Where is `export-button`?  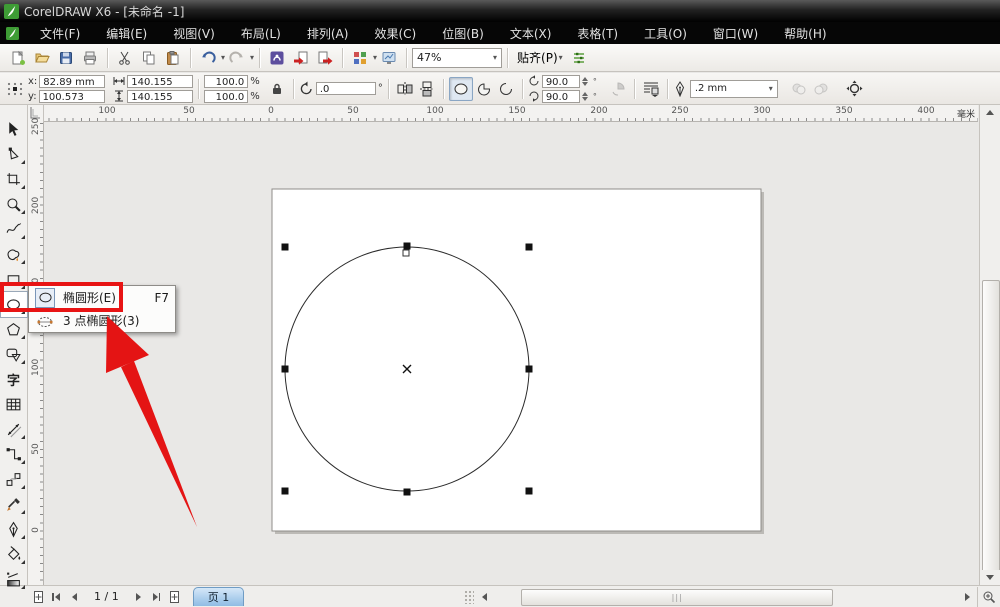
export-button is located at coordinates (325, 58).